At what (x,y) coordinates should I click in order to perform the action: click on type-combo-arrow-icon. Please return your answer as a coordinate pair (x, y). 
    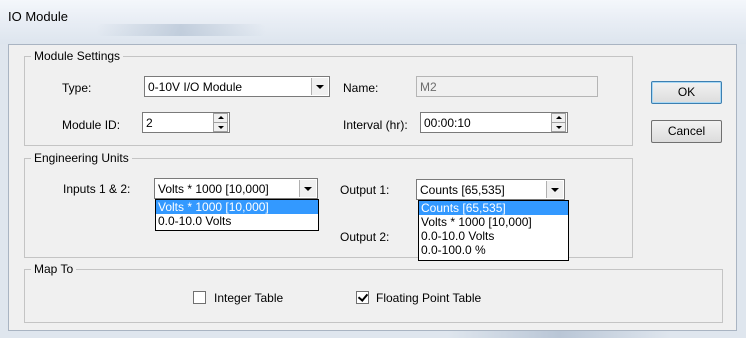
    Looking at the image, I should click on (319, 86).